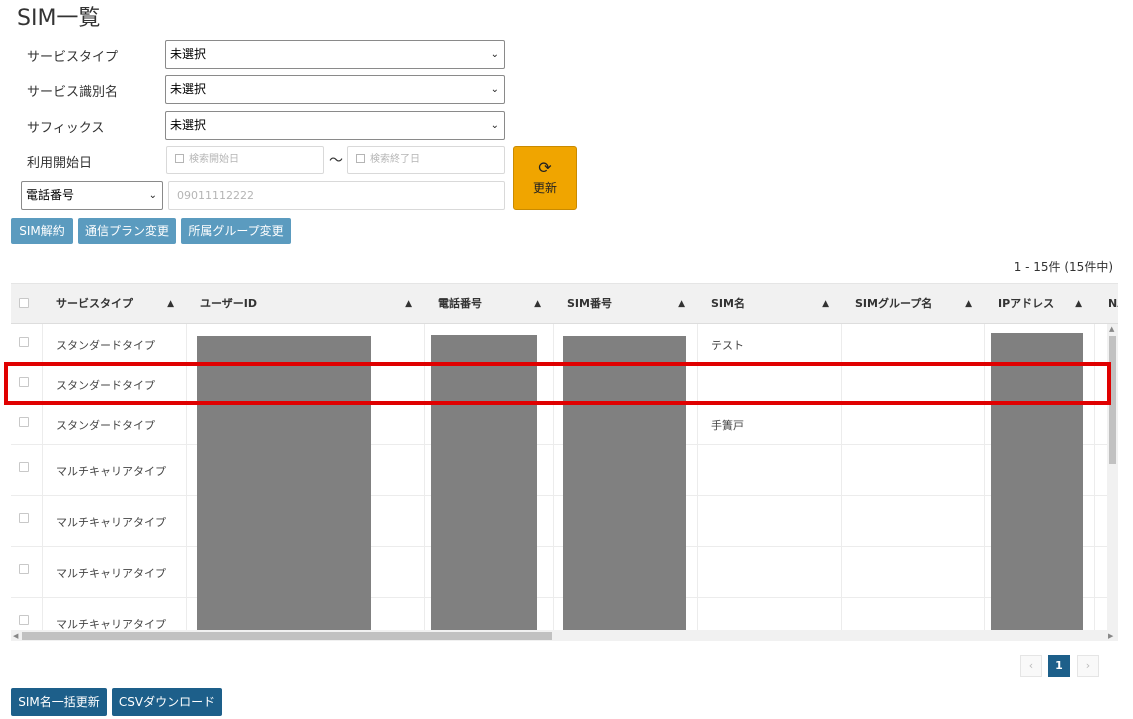 This screenshot has width=1133, height=719. Describe the element at coordinates (335, 54) in the screenshot. I see `service-type-select: 未選択 ⌄` at that location.